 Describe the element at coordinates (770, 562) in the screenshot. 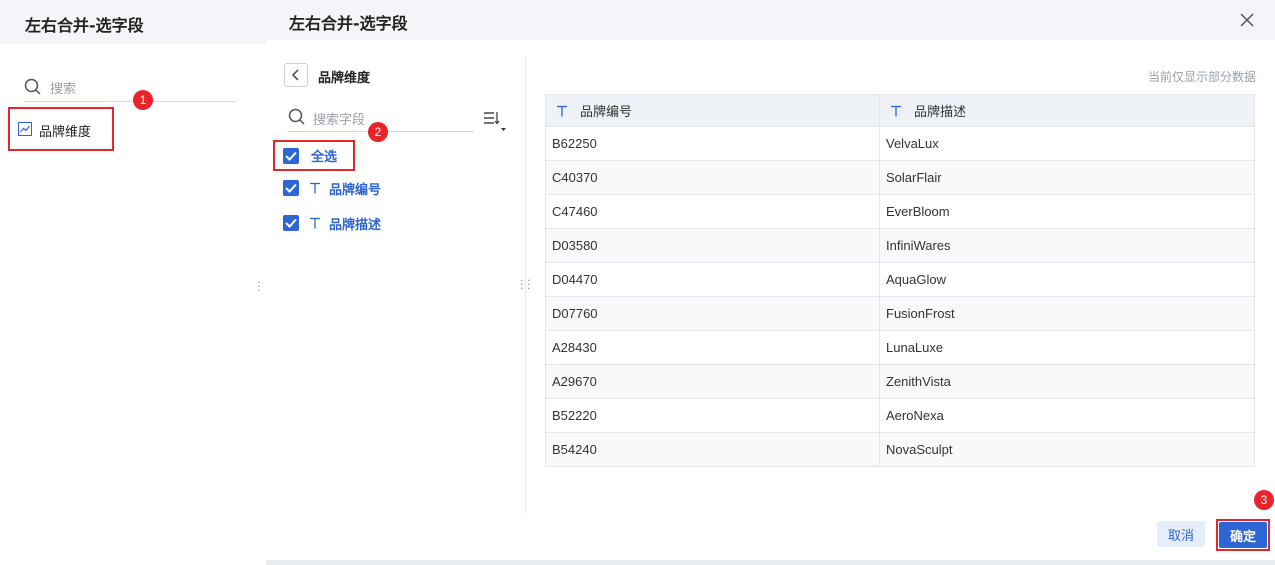

I see `dialog-bottom-edge` at that location.